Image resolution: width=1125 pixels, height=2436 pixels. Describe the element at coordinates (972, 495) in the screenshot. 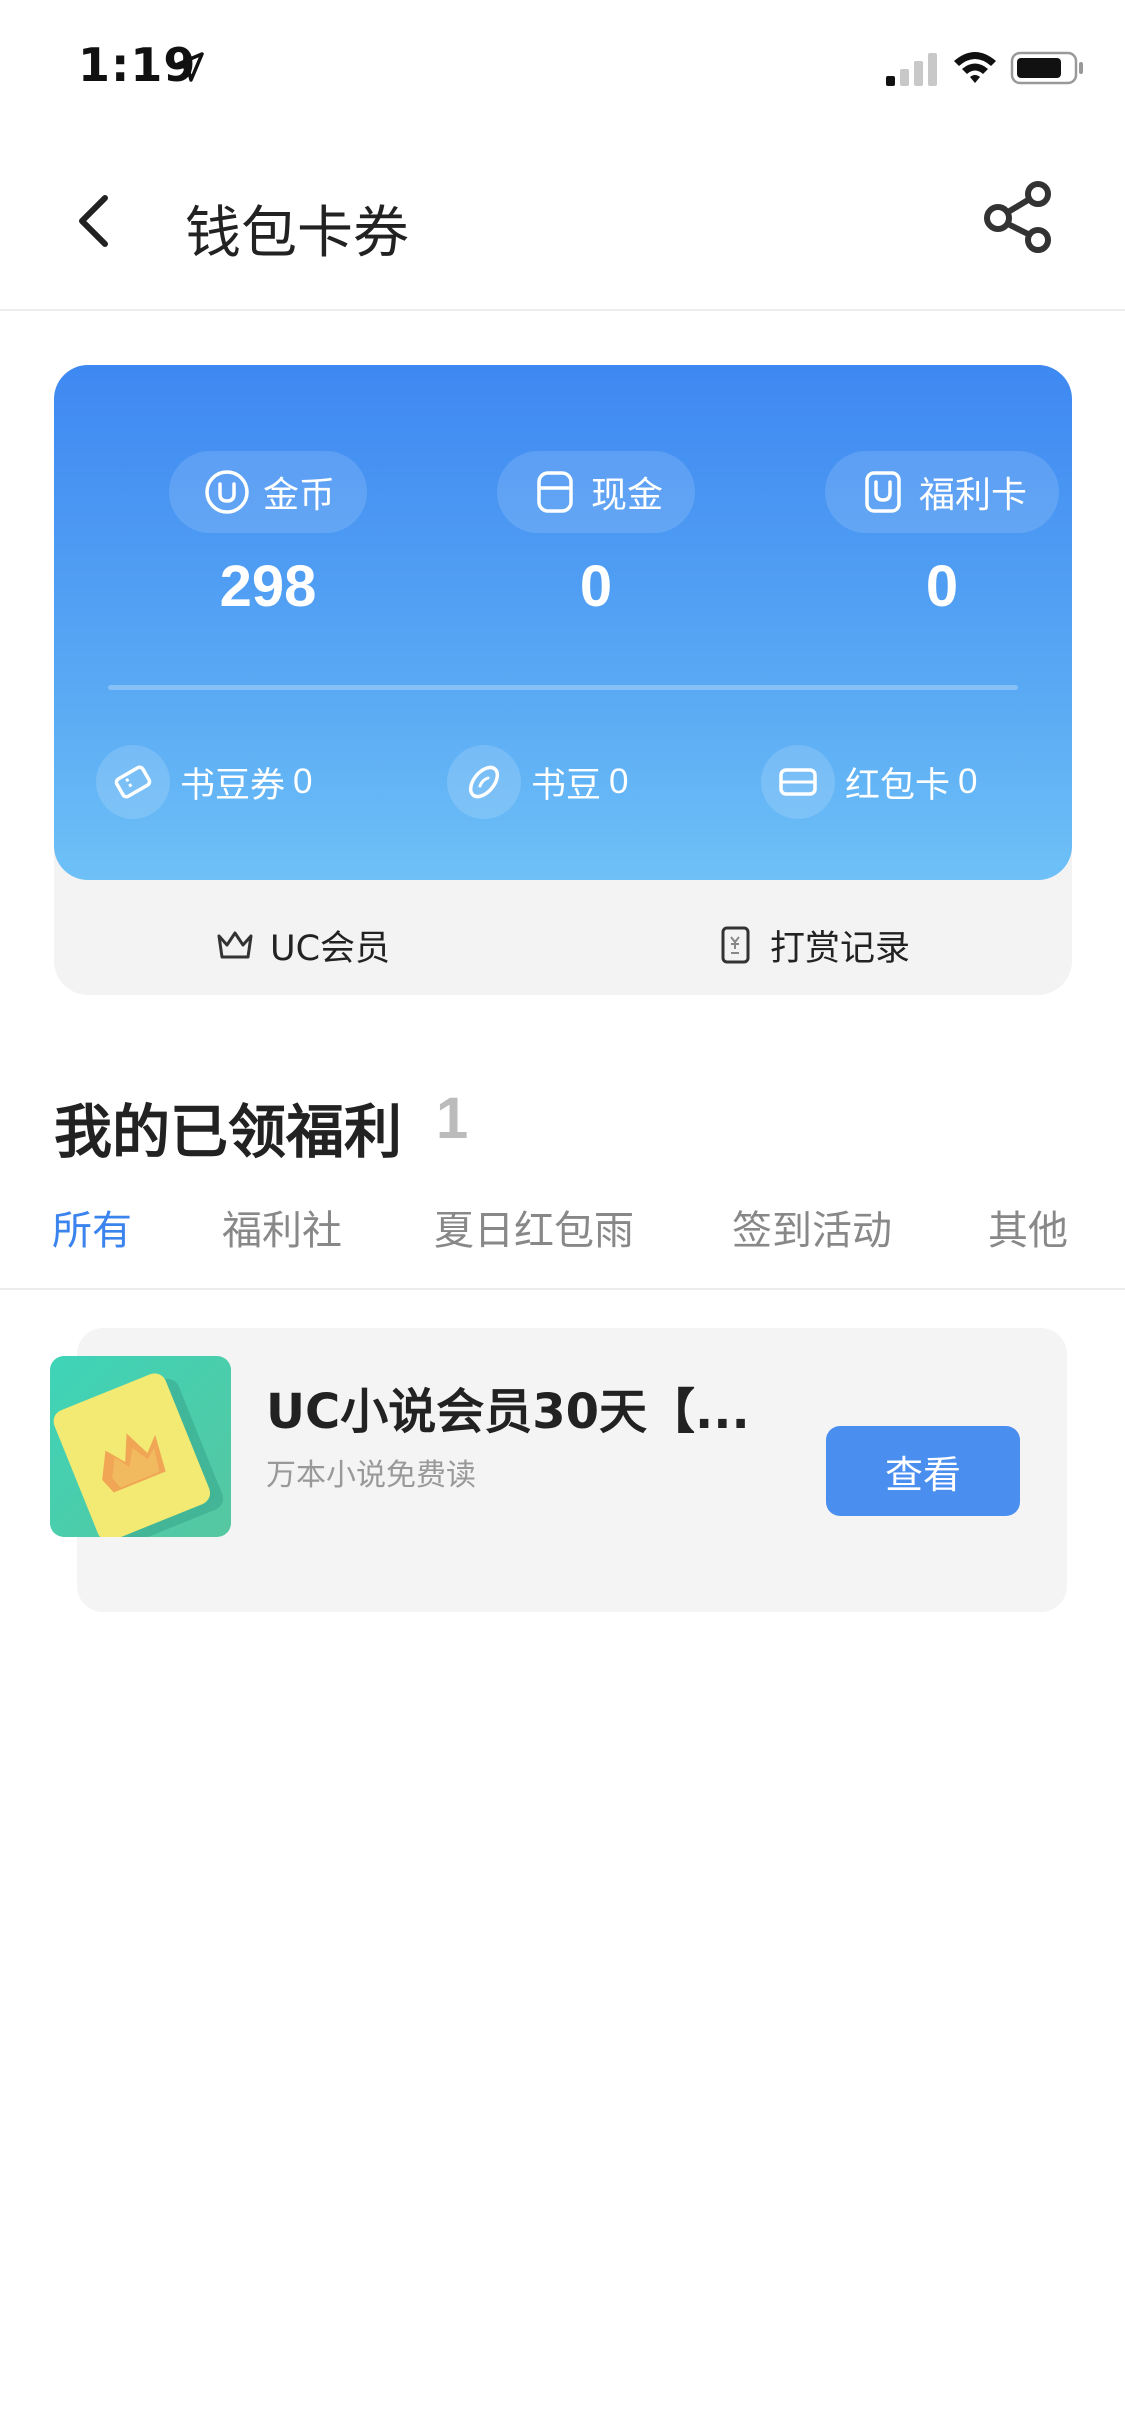

I see `balance-label: 福利卡` at that location.